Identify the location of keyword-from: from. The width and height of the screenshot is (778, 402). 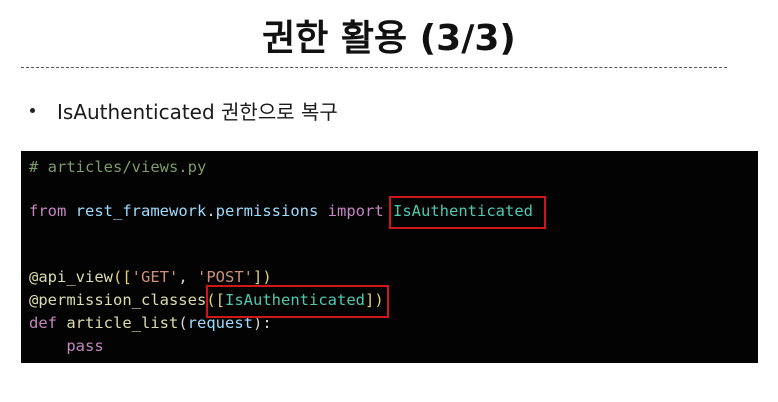
(48, 211).